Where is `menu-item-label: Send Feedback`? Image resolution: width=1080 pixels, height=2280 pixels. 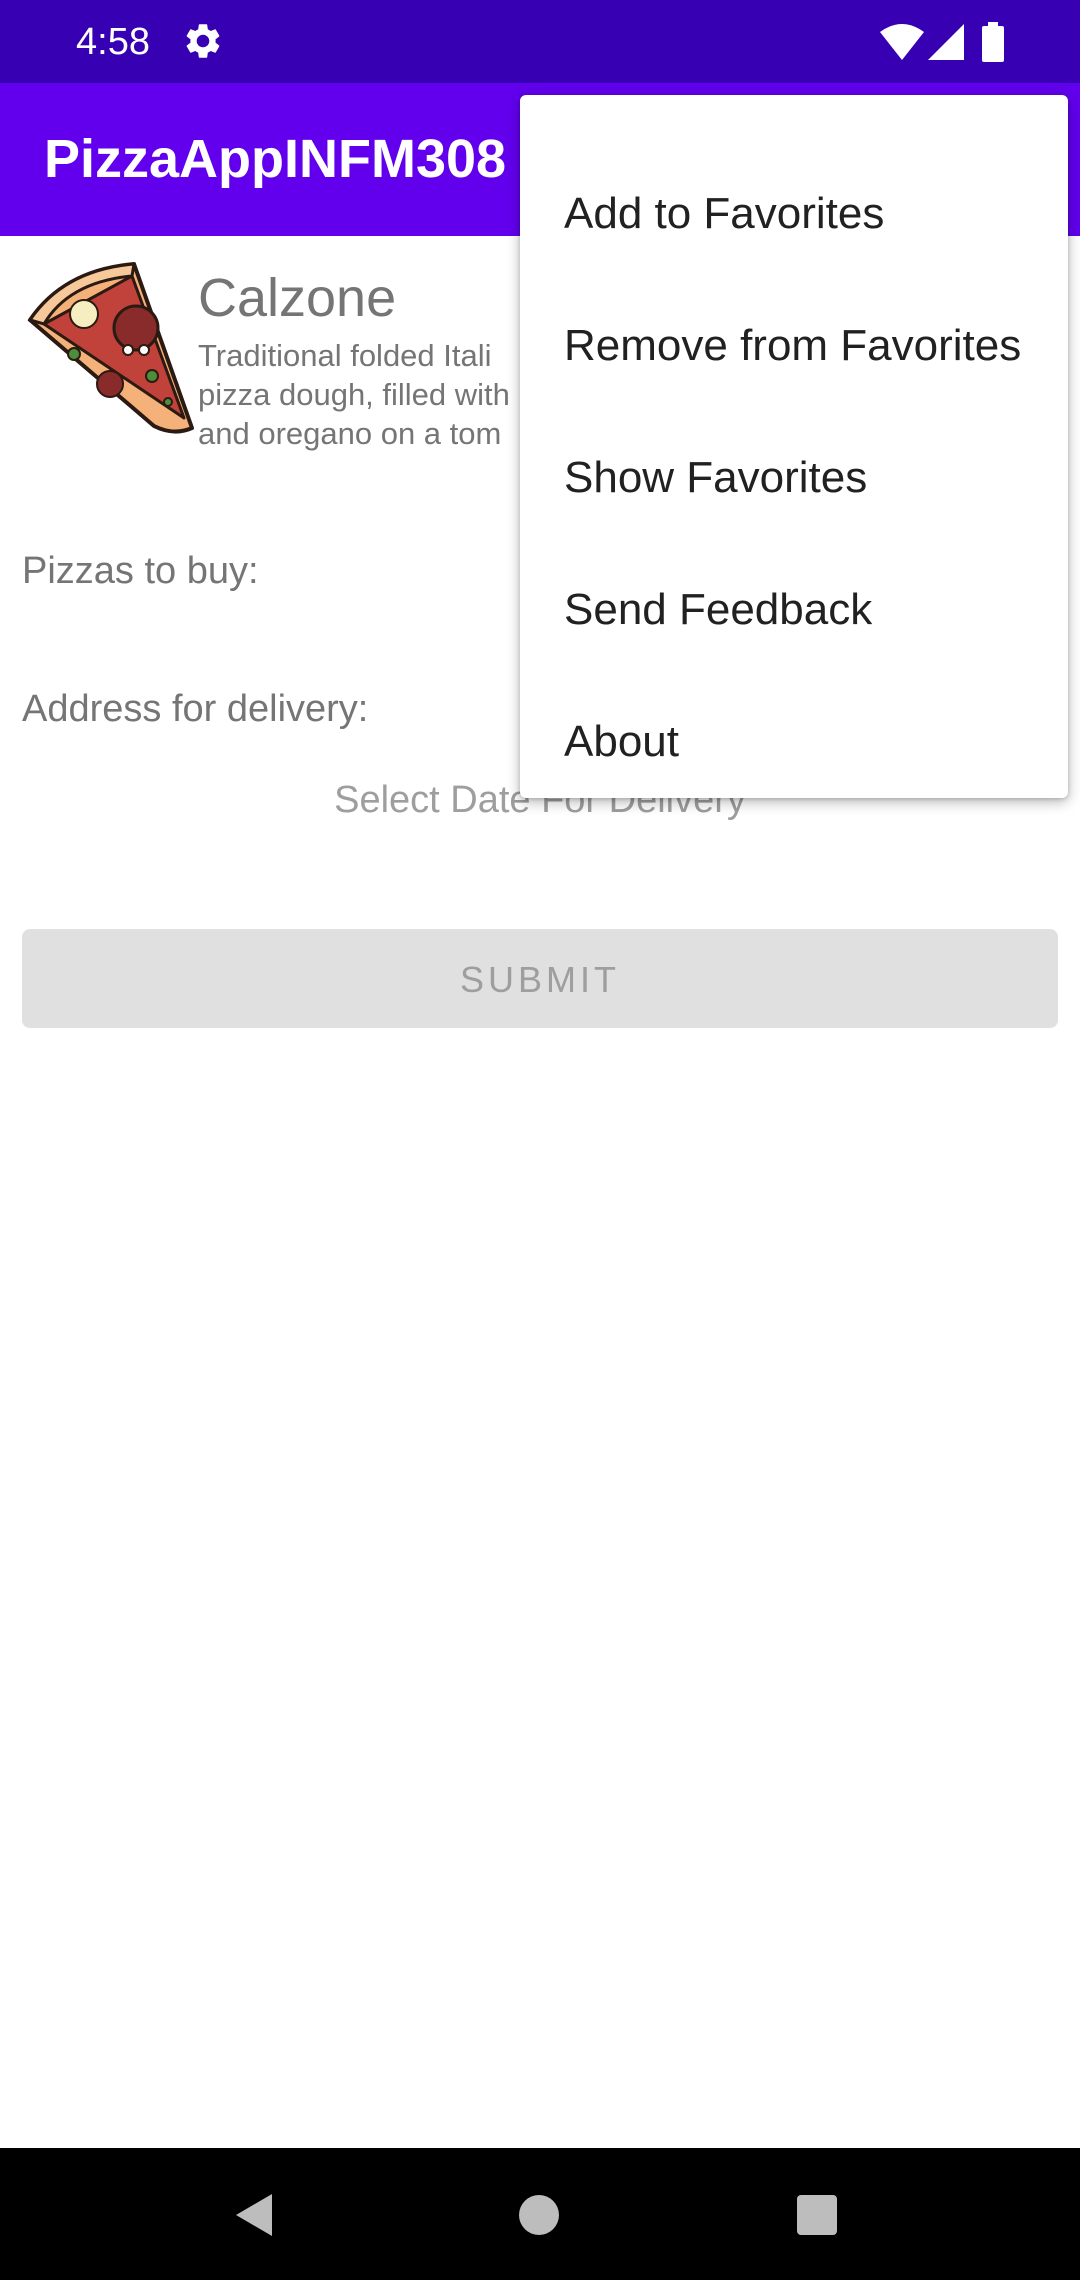
menu-item-label: Send Feedback is located at coordinates (718, 609).